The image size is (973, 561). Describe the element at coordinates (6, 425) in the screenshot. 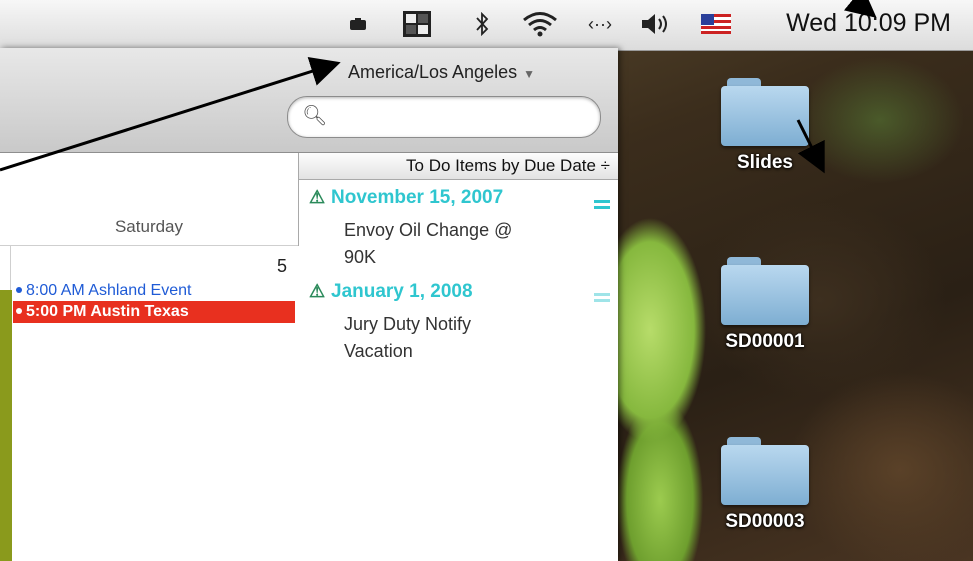

I see `left-edge-strip` at that location.